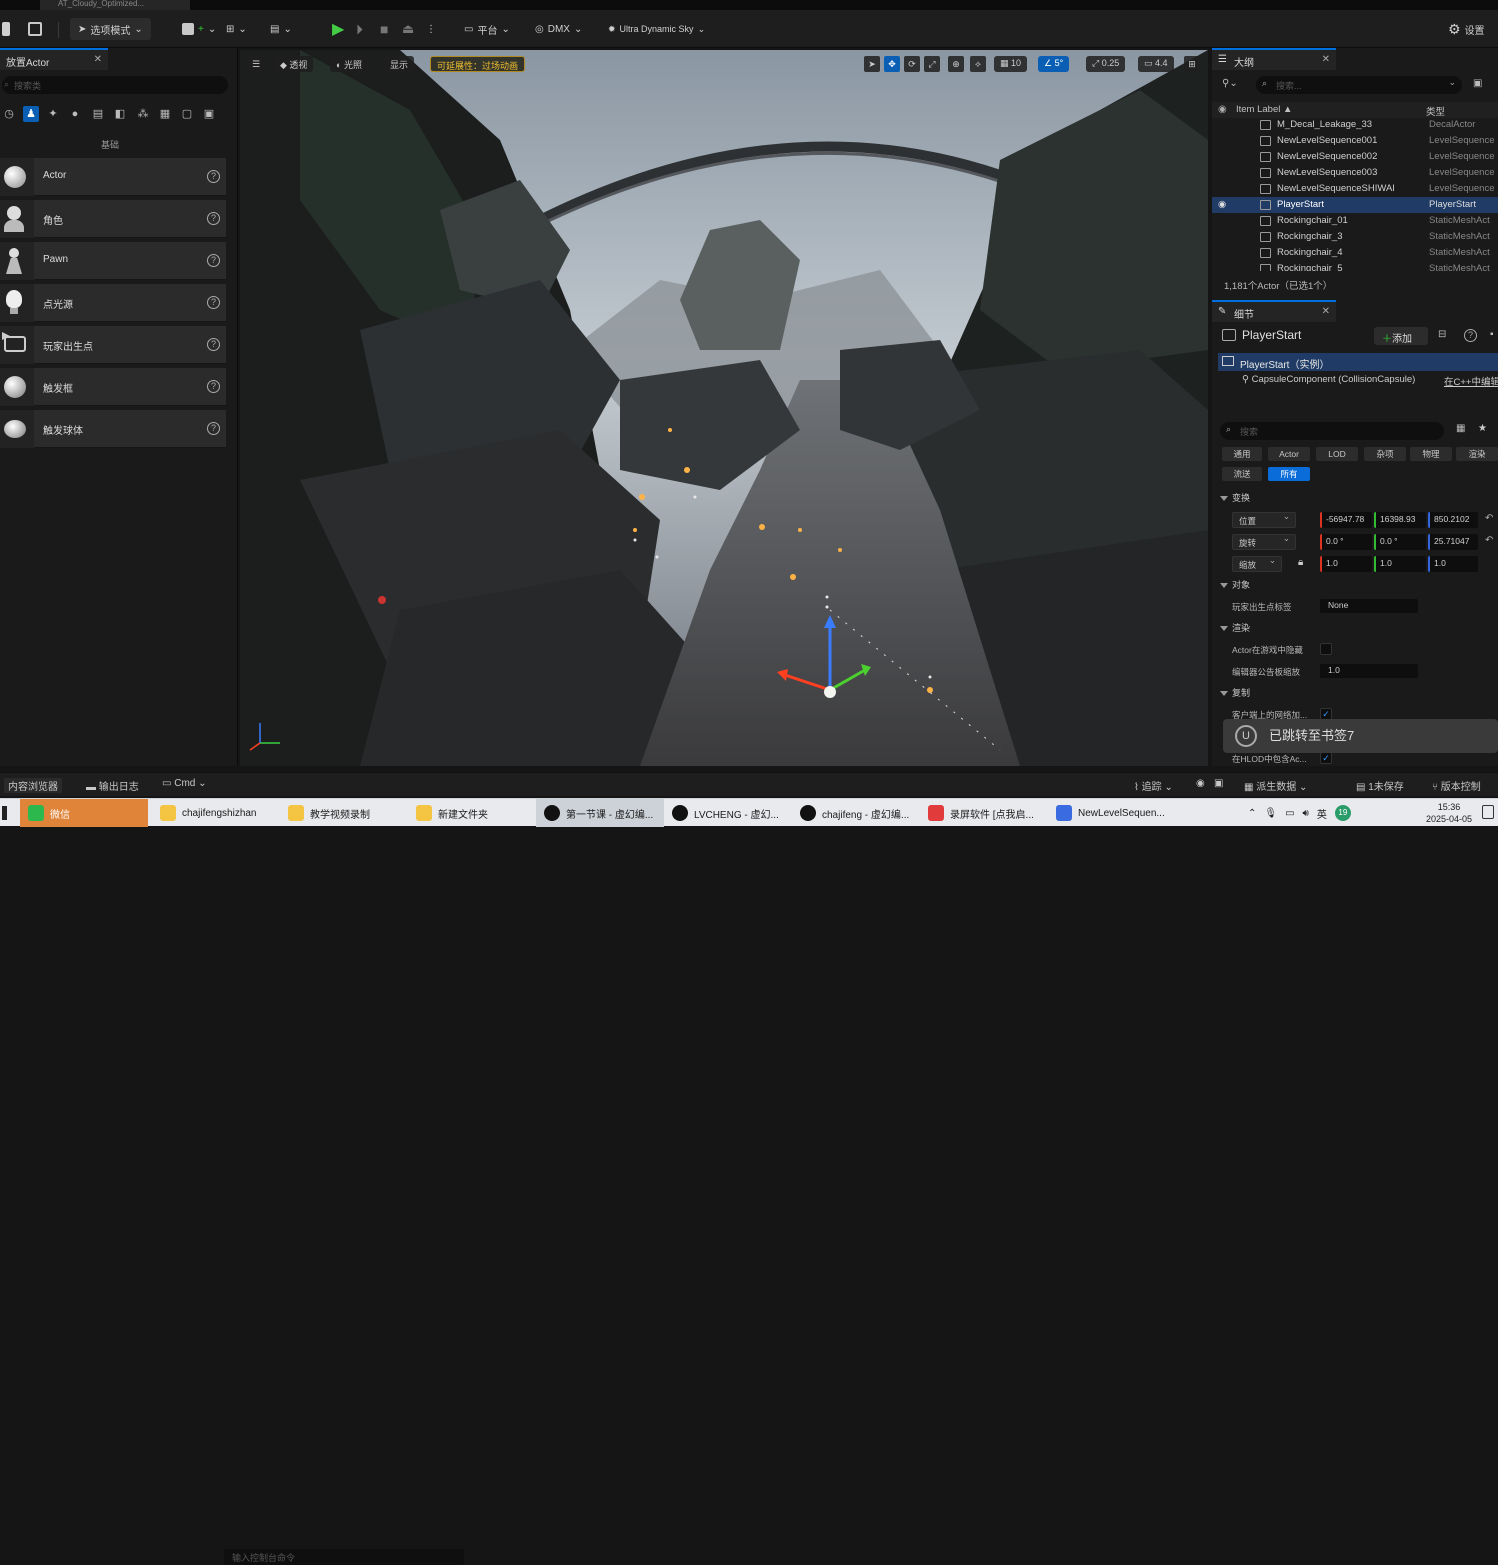 The image size is (1498, 1565). I want to click on scale-y-field: 1.0, so click(1400, 564).